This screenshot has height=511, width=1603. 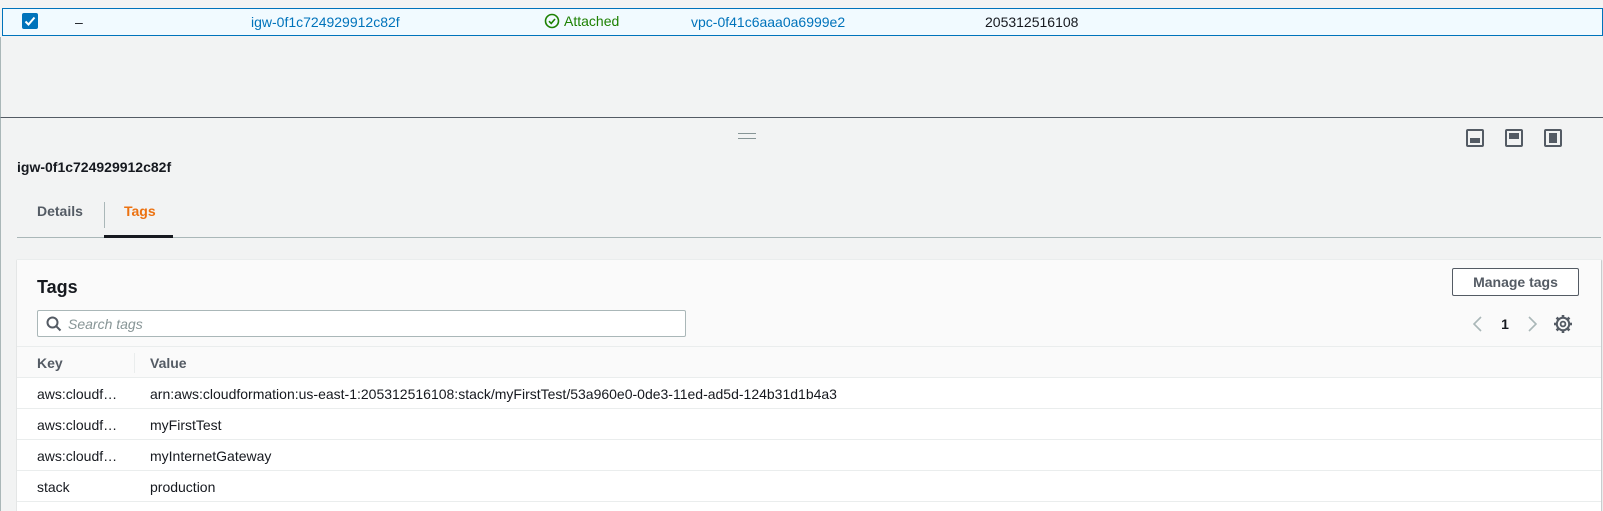 I want to click on tag-value: myInternetGateway, so click(x=211, y=456).